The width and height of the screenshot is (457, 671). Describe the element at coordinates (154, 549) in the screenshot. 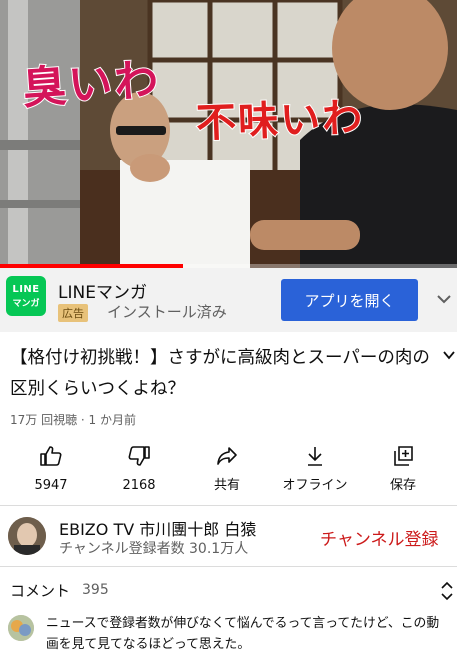

I see `channel-subscriber-count: チャンネル登録者数 30.1万人` at that location.